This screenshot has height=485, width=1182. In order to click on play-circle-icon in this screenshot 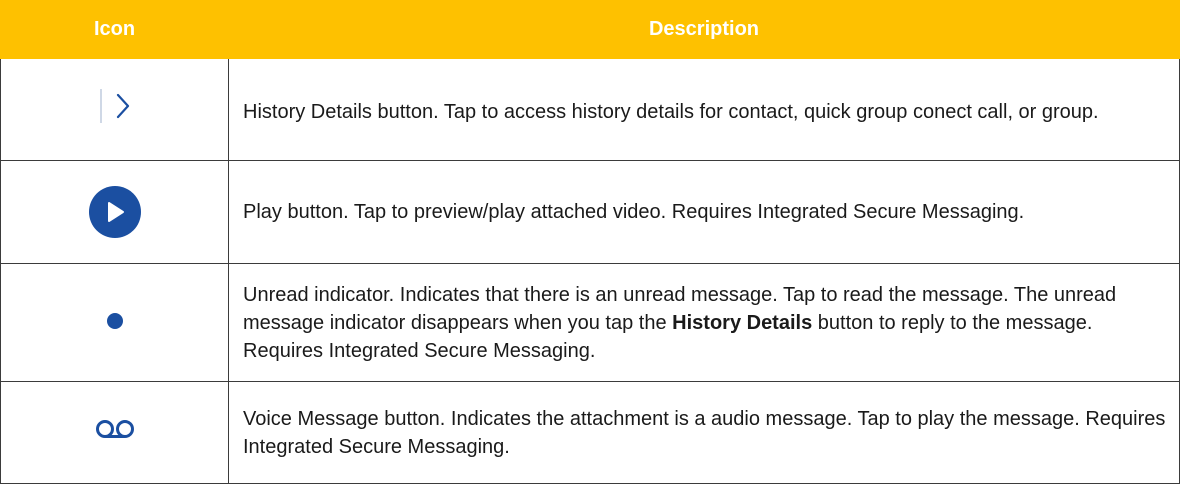, I will do `click(114, 212)`.